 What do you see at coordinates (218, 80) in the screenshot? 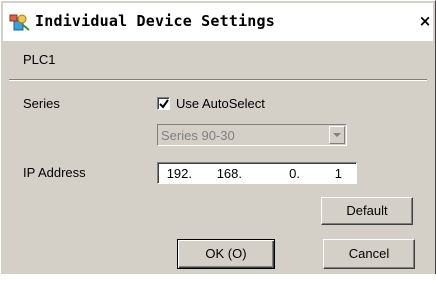
I see `separator` at bounding box center [218, 80].